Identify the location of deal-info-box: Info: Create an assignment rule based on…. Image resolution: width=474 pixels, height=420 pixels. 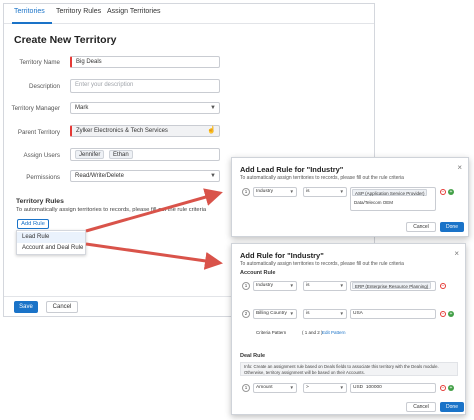
(349, 369).